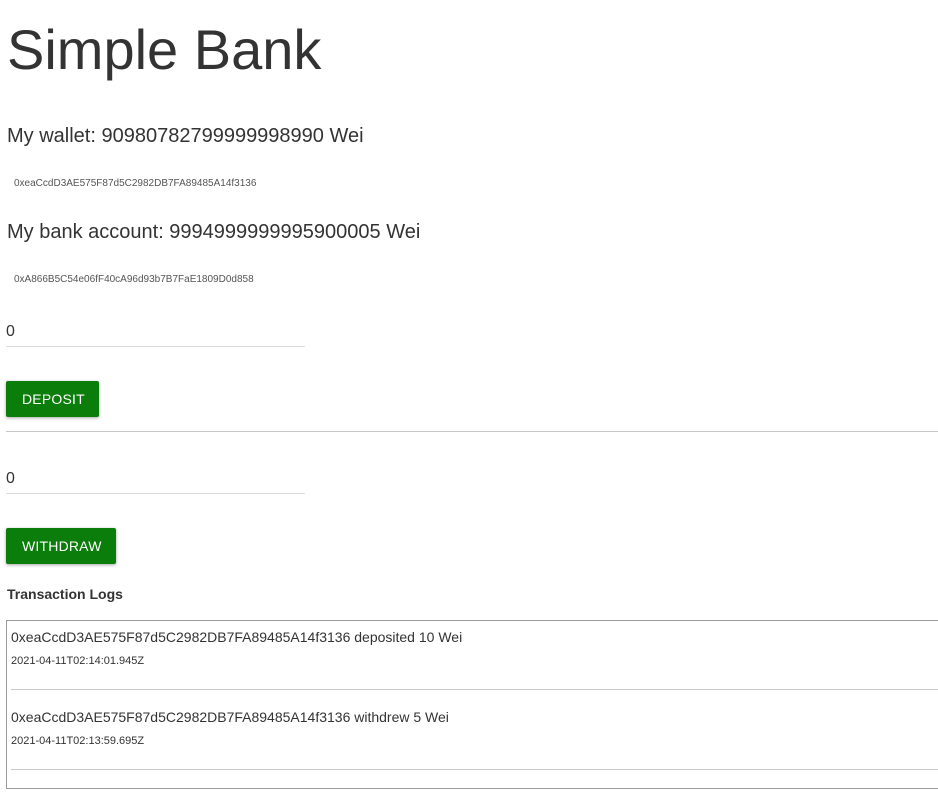 Image resolution: width=938 pixels, height=811 pixels. I want to click on deposit-button: DEPOSIT, so click(52, 399).